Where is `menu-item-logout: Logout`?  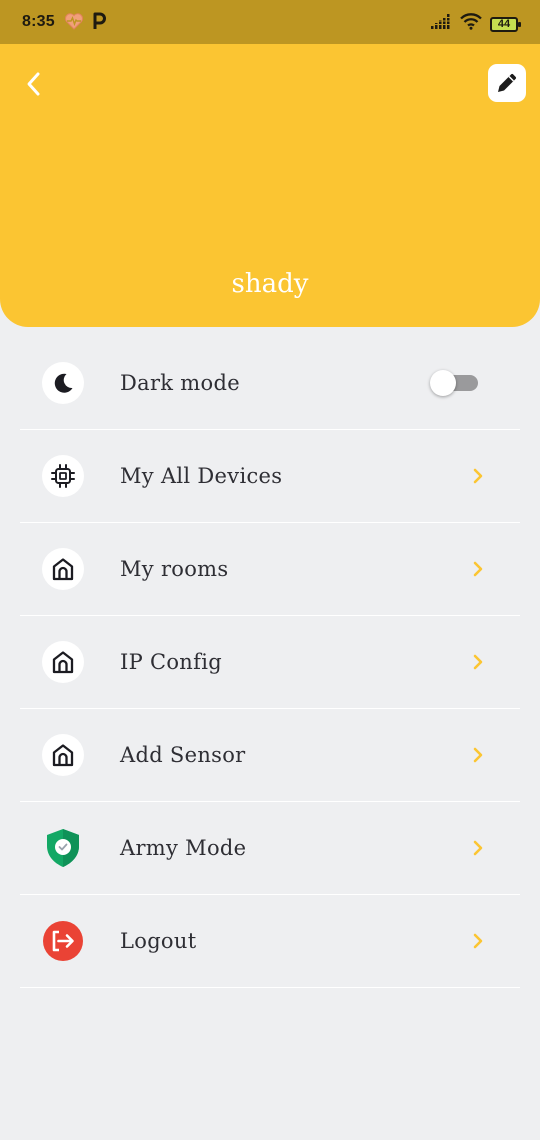 menu-item-logout: Logout is located at coordinates (270, 941).